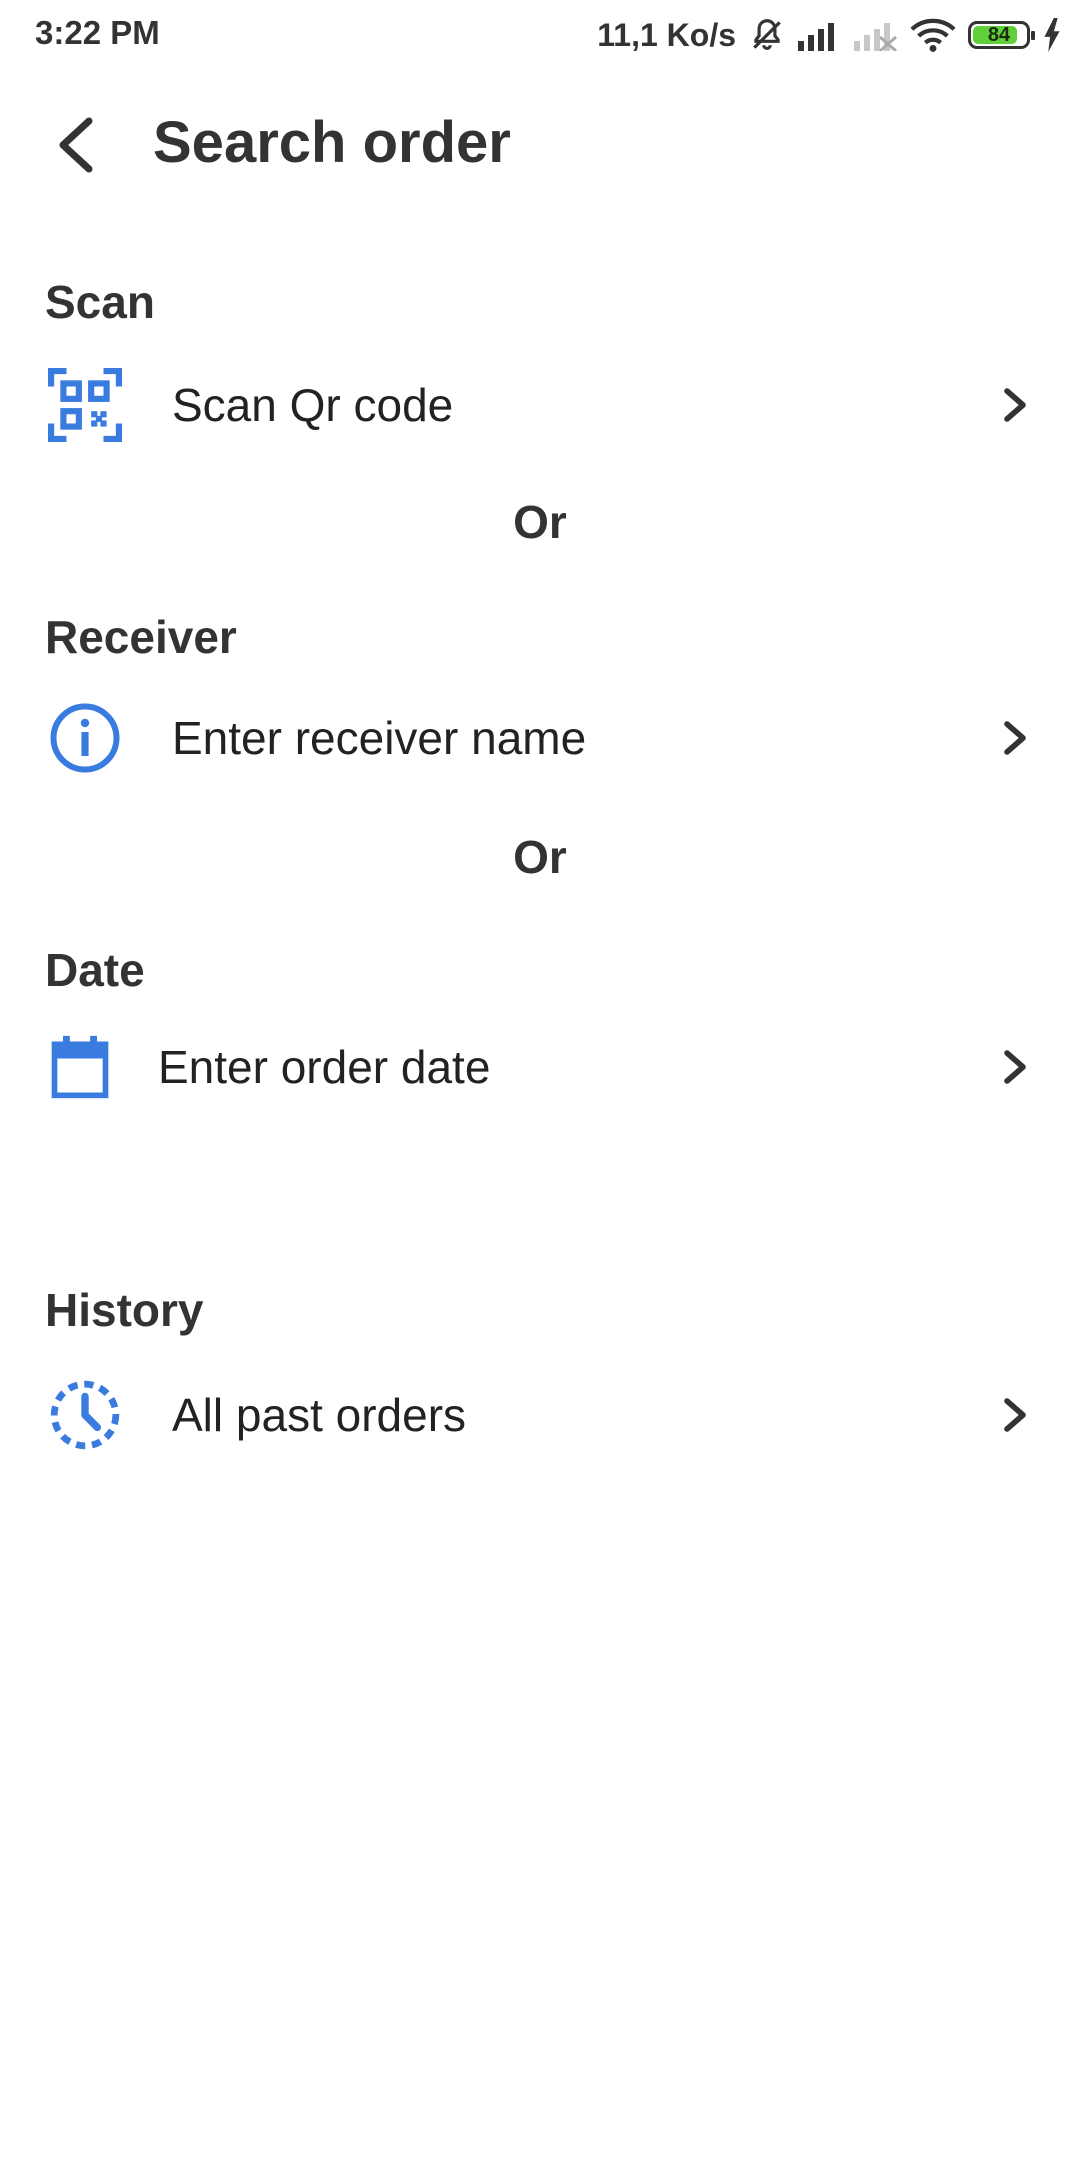  I want to click on order-date-row: Enter order date, so click(540, 1067).